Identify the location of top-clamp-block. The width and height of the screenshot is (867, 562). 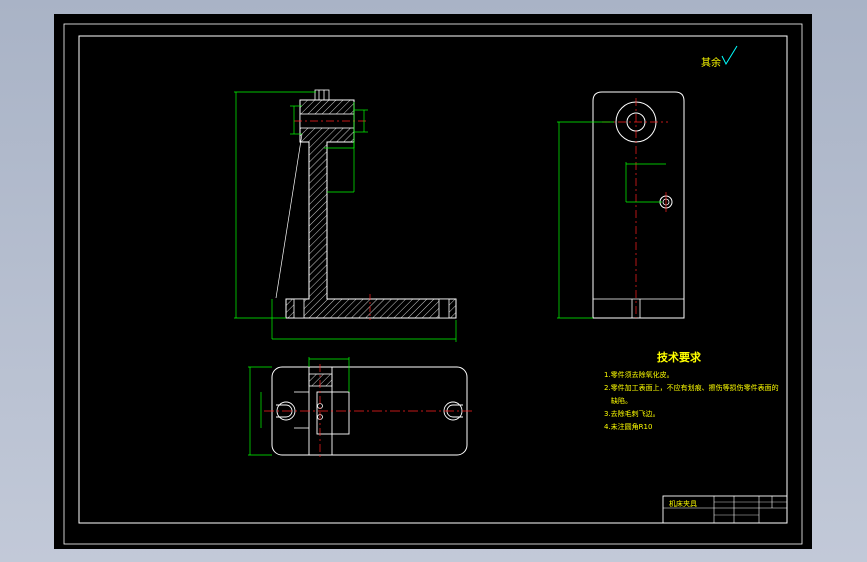
(333, 413).